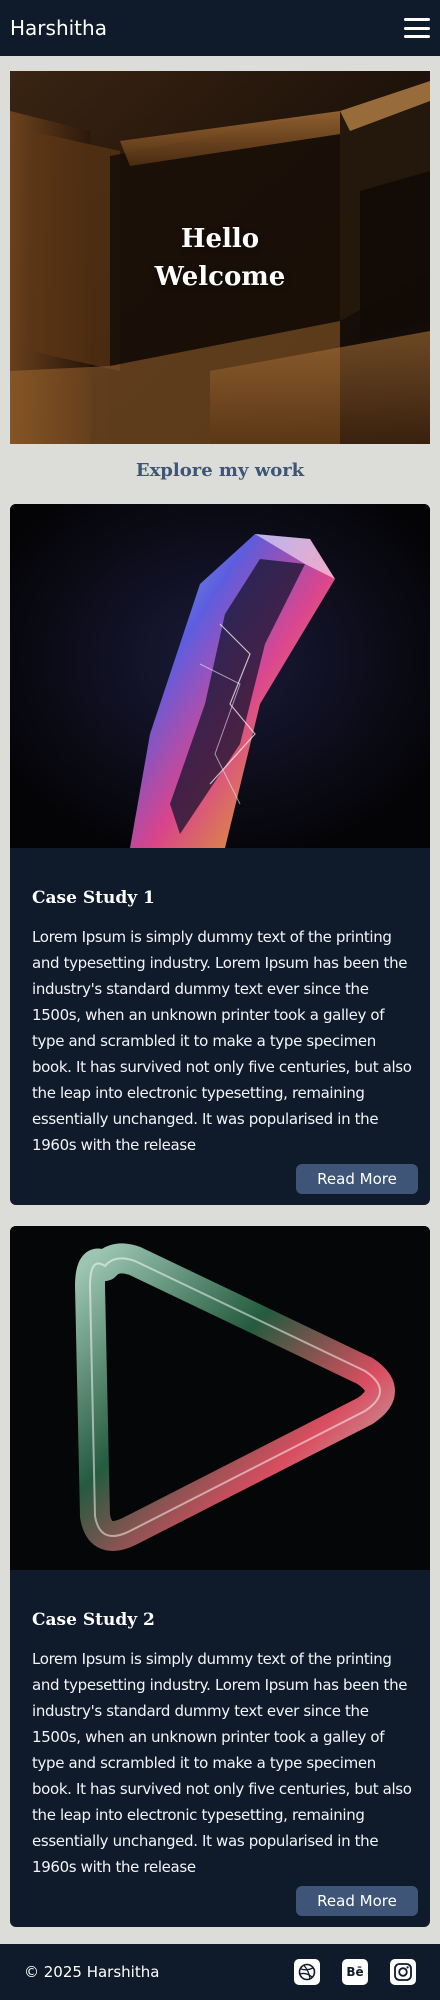 The height and width of the screenshot is (2000, 440). Describe the element at coordinates (307, 1972) in the screenshot. I see `dribbble-icon` at that location.